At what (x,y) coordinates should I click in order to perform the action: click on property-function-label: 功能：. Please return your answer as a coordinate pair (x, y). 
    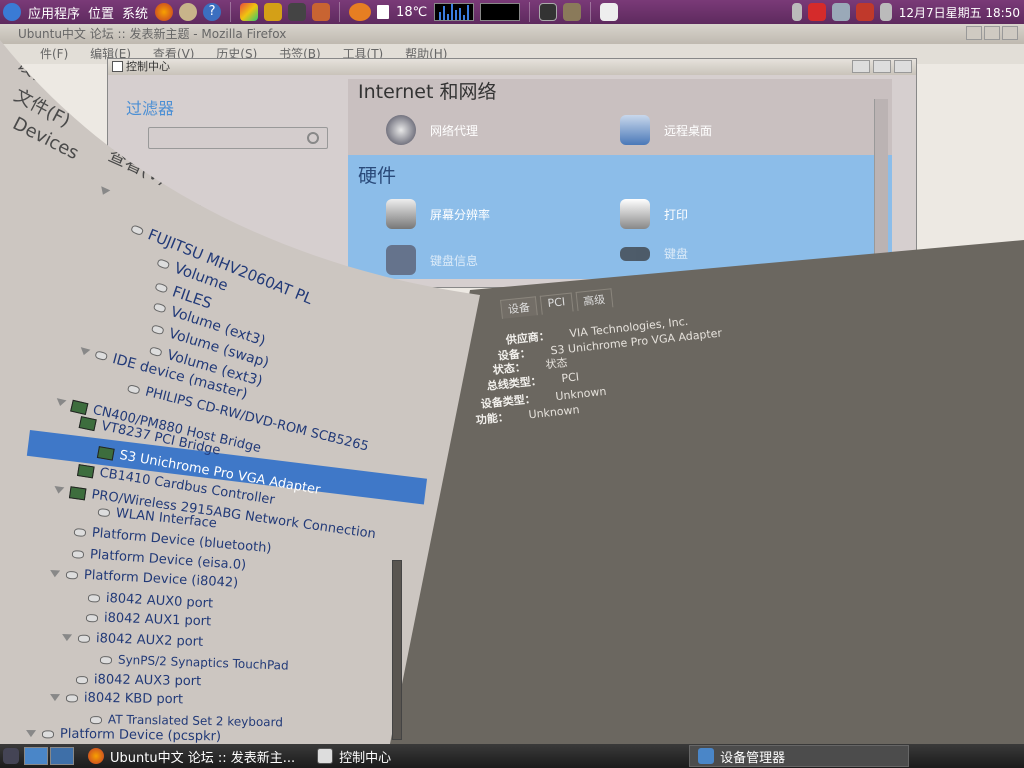
    Looking at the image, I should click on (492, 418).